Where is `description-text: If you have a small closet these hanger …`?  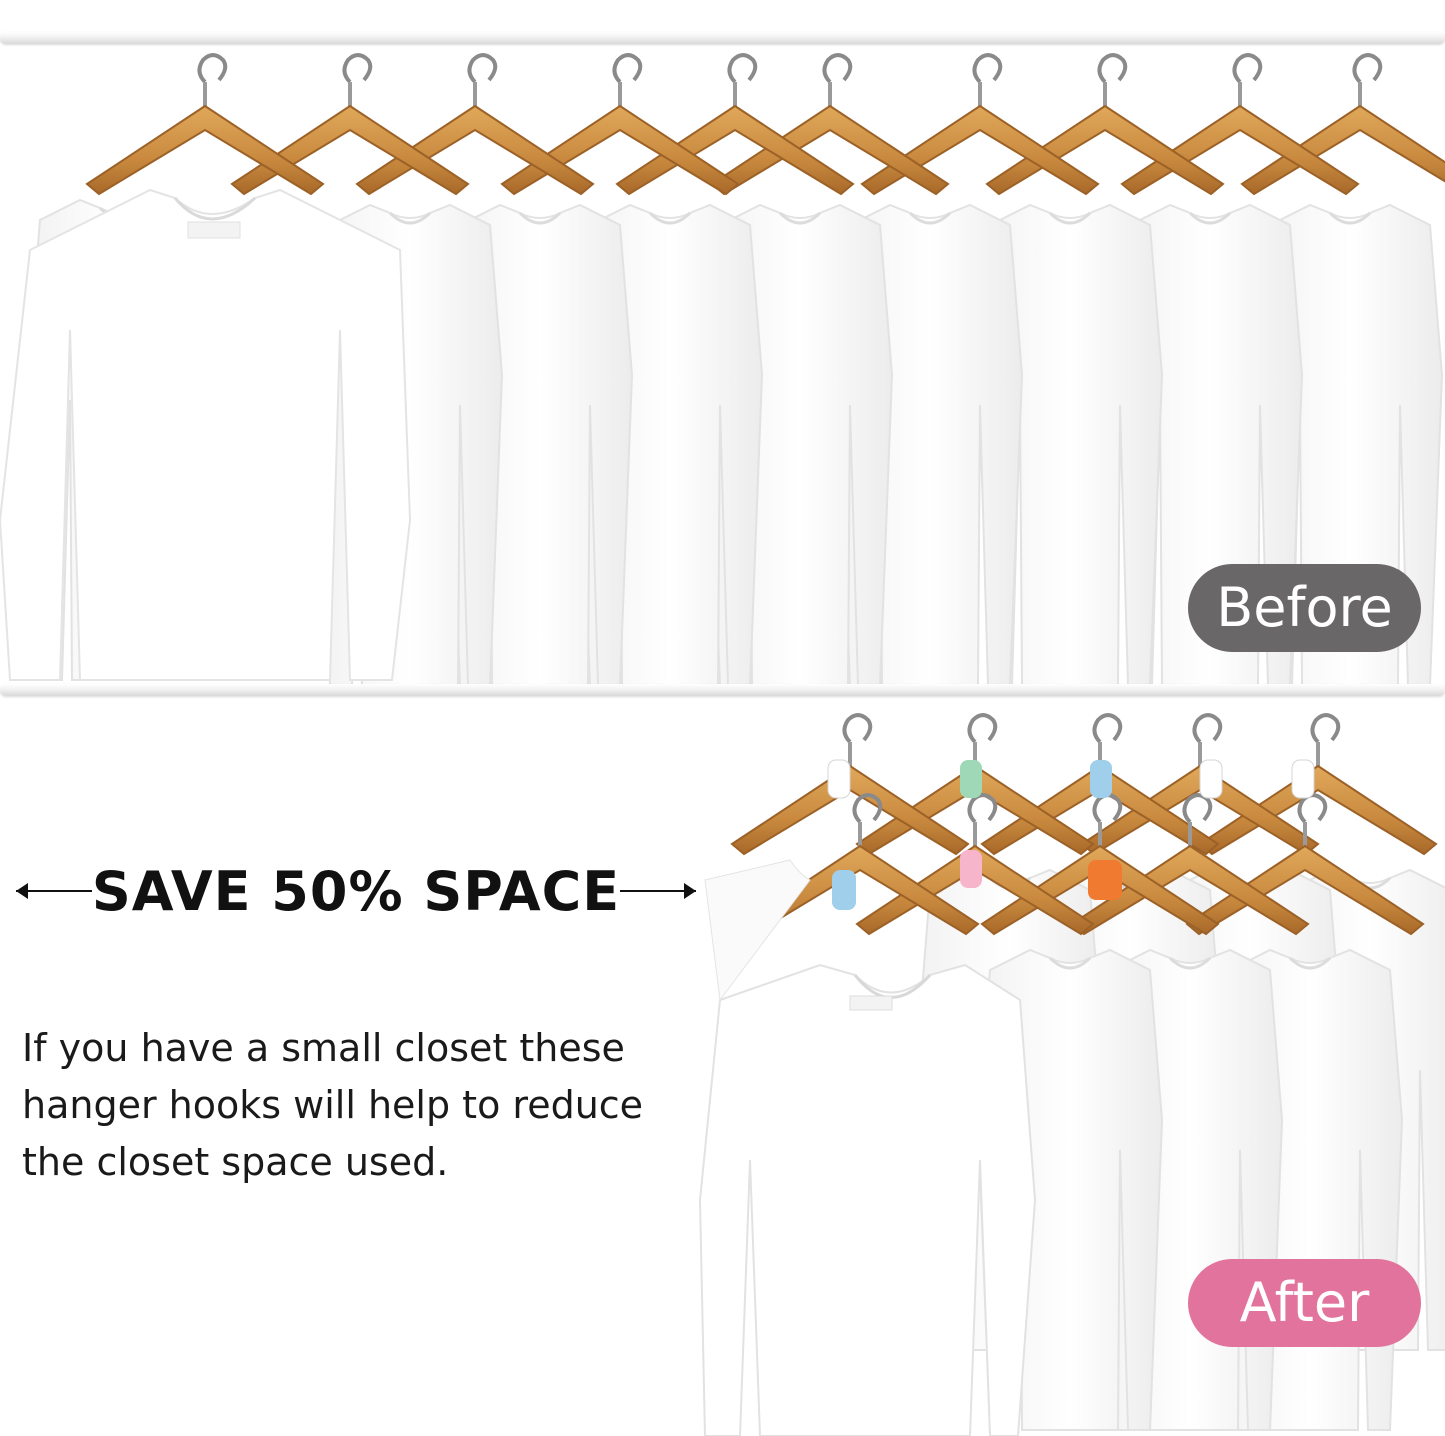
description-text: If you have a small closet these hanger … is located at coordinates (333, 1105).